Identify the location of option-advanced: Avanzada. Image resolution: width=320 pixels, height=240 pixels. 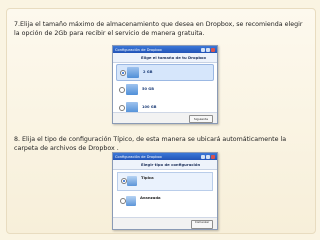
(165, 202).